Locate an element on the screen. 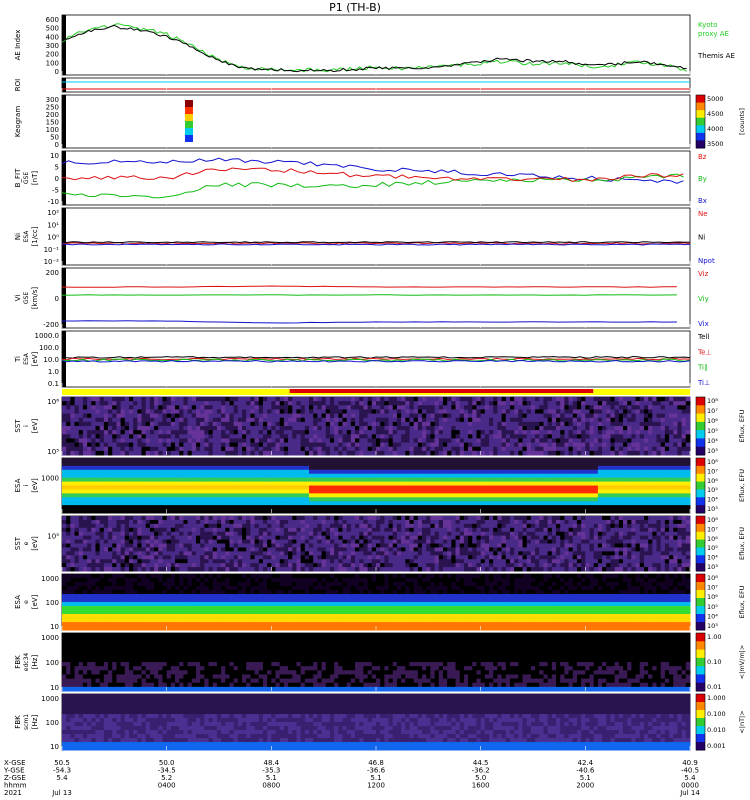 This screenshot has height=800, width=750. colorbar-segment is located at coordinates (700, 551).